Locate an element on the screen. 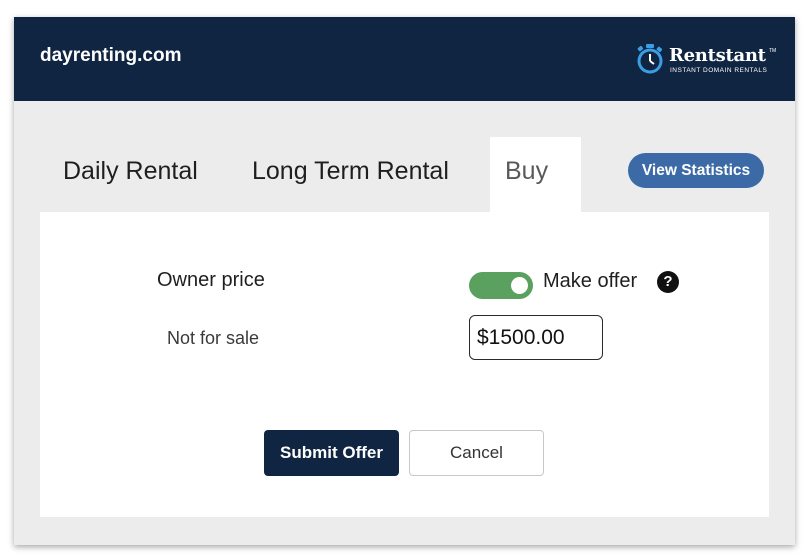 This screenshot has height=560, width=812. submit-offer-button: Submit Offer is located at coordinates (331, 453).